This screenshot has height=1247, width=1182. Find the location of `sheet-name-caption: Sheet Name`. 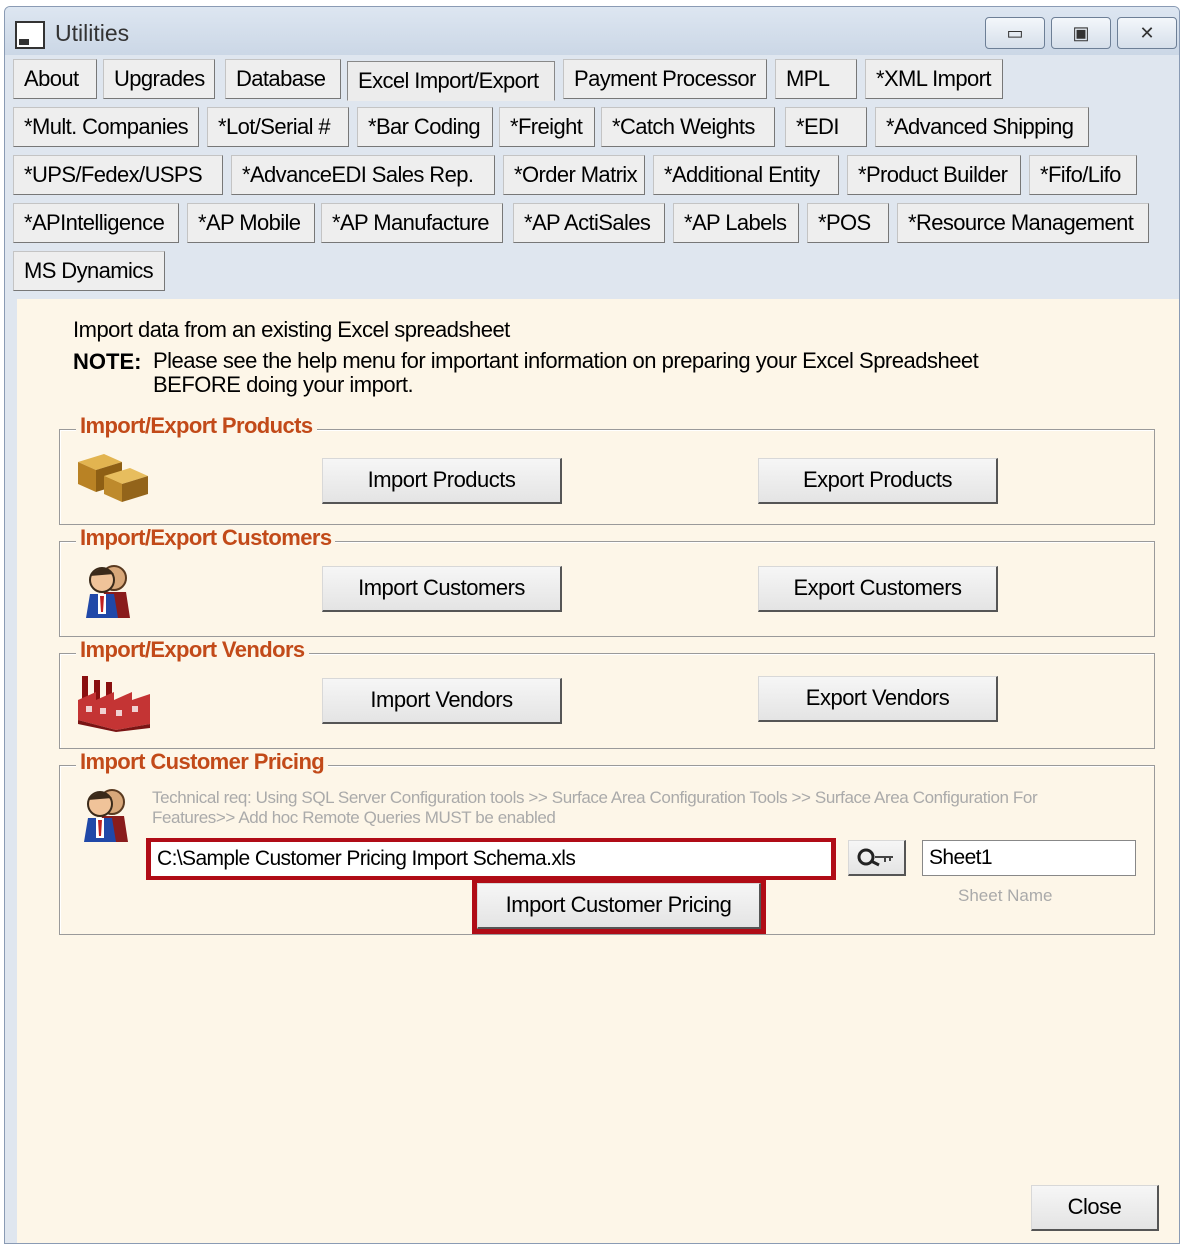

sheet-name-caption: Sheet Name is located at coordinates (1005, 895).